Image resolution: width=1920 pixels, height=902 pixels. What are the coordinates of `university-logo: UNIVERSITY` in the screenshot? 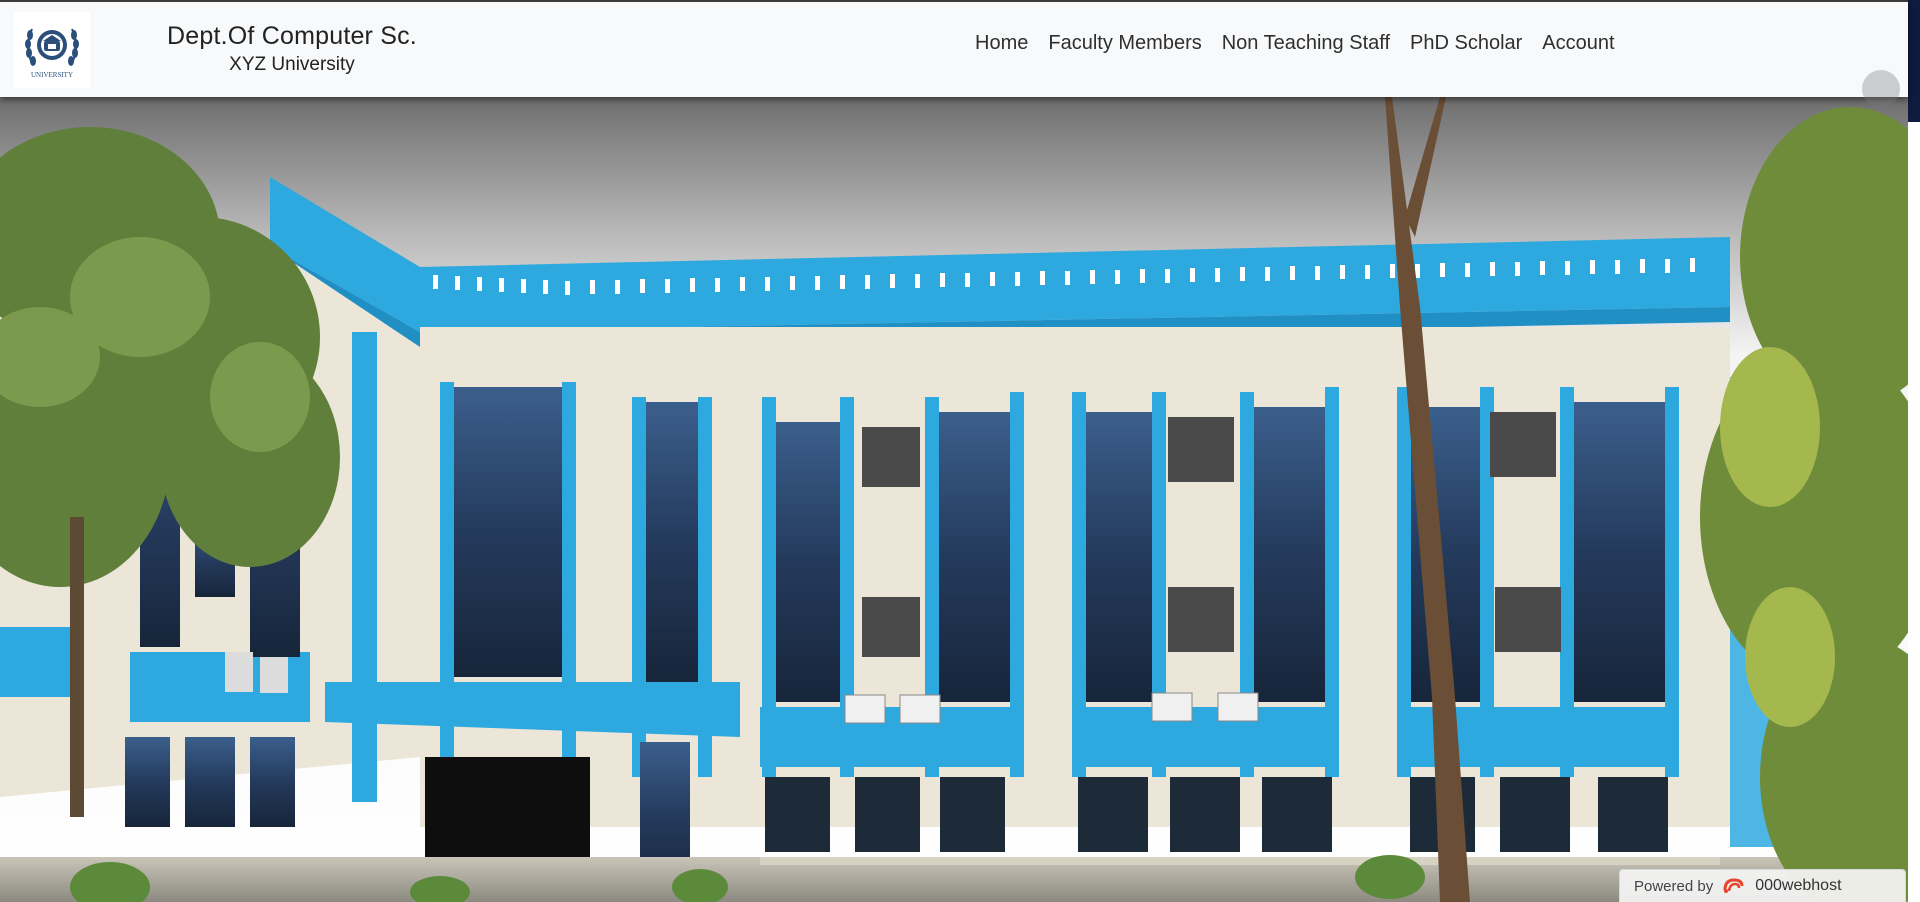 It's located at (52, 50).